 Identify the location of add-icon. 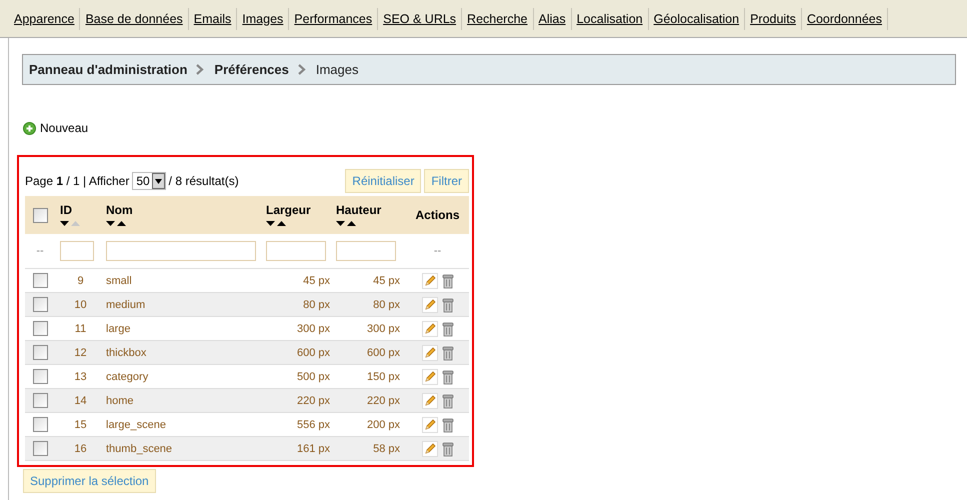
(29, 128).